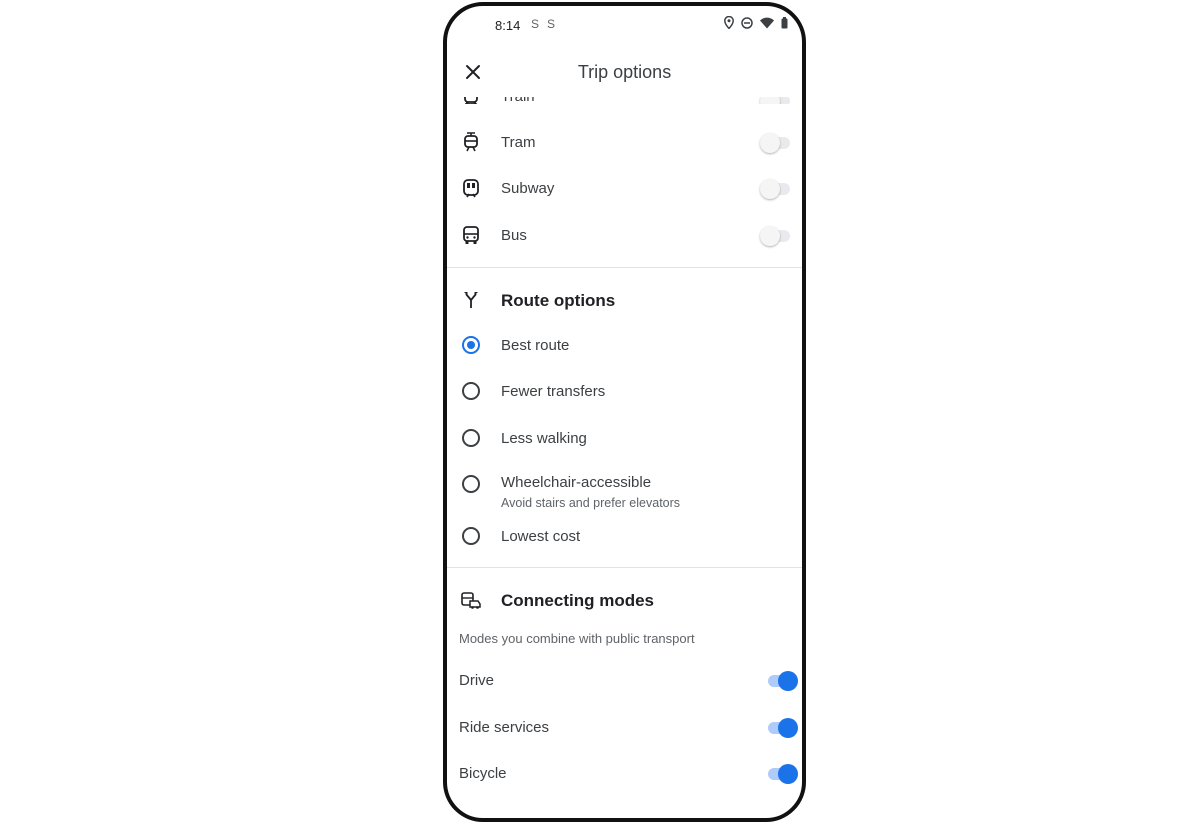 The height and width of the screenshot is (822, 1200). What do you see at coordinates (576, 482) in the screenshot?
I see `route-option-label: Wheelchair-accessible` at bounding box center [576, 482].